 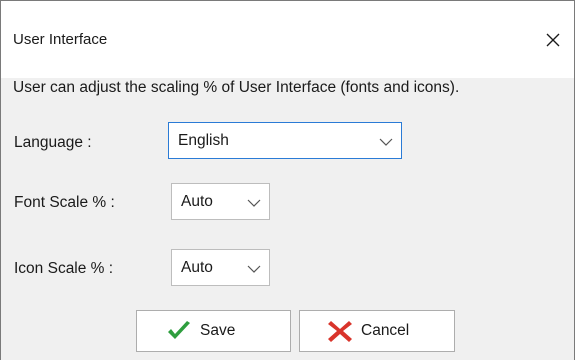 I want to click on close-icon, so click(x=553, y=40).